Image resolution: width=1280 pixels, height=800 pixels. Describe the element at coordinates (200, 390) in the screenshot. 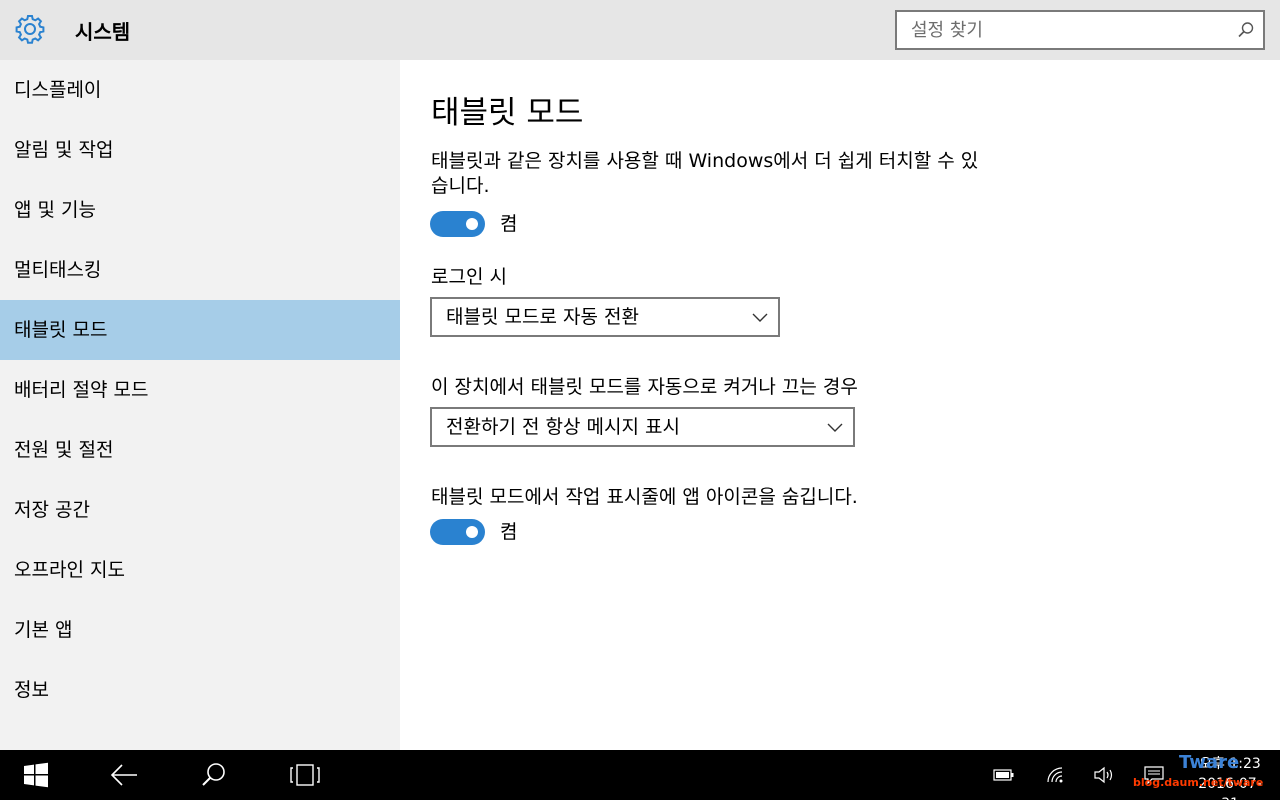

I see `sidebar-item-battery-saver: 배터리 절약 모드` at that location.